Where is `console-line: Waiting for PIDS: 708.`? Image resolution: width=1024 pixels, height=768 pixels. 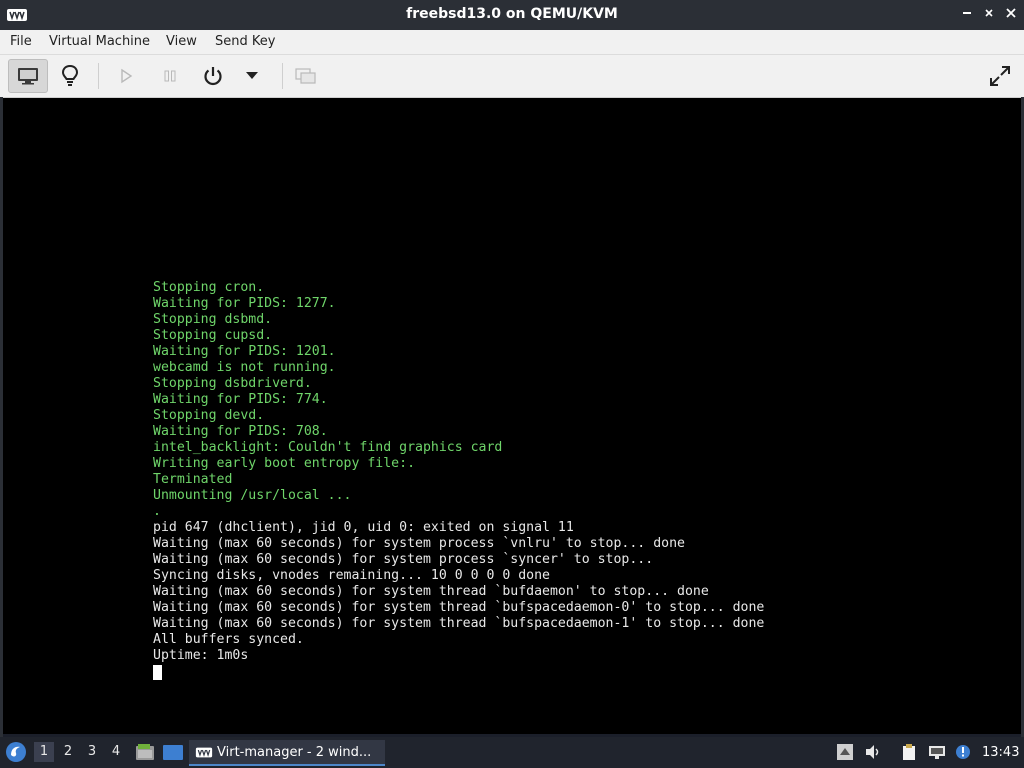
console-line: Waiting for PIDS: 708. is located at coordinates (240, 431).